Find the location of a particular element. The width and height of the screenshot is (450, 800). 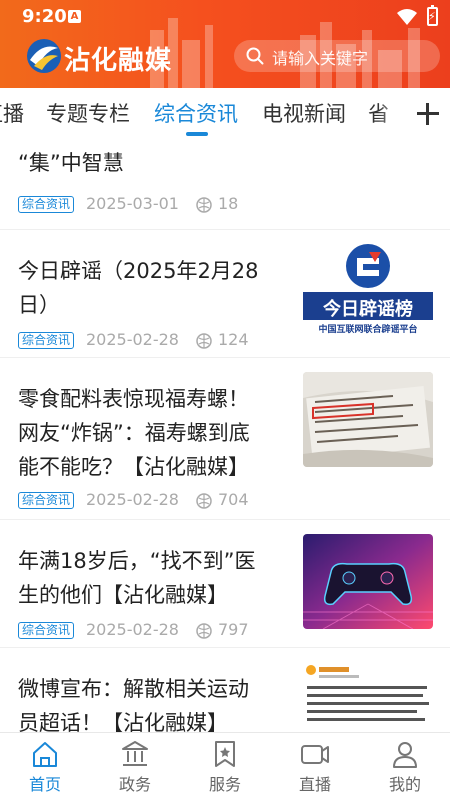

app-title: 沾化融媒 is located at coordinates (118, 61).